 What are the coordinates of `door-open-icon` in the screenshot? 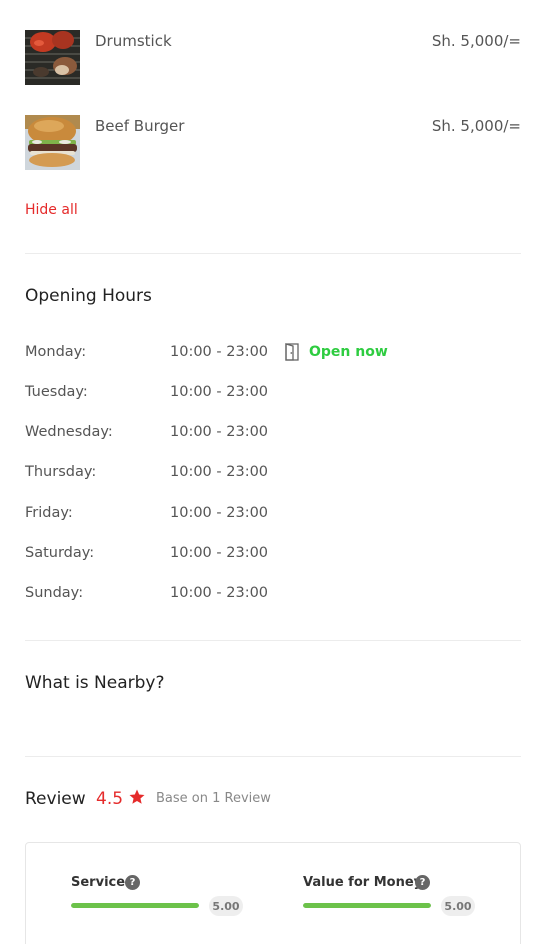 It's located at (292, 352).